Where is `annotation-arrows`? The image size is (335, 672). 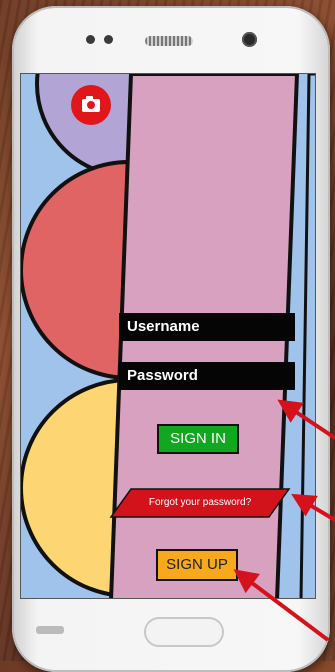
annotation-arrows is located at coordinates (284, 520).